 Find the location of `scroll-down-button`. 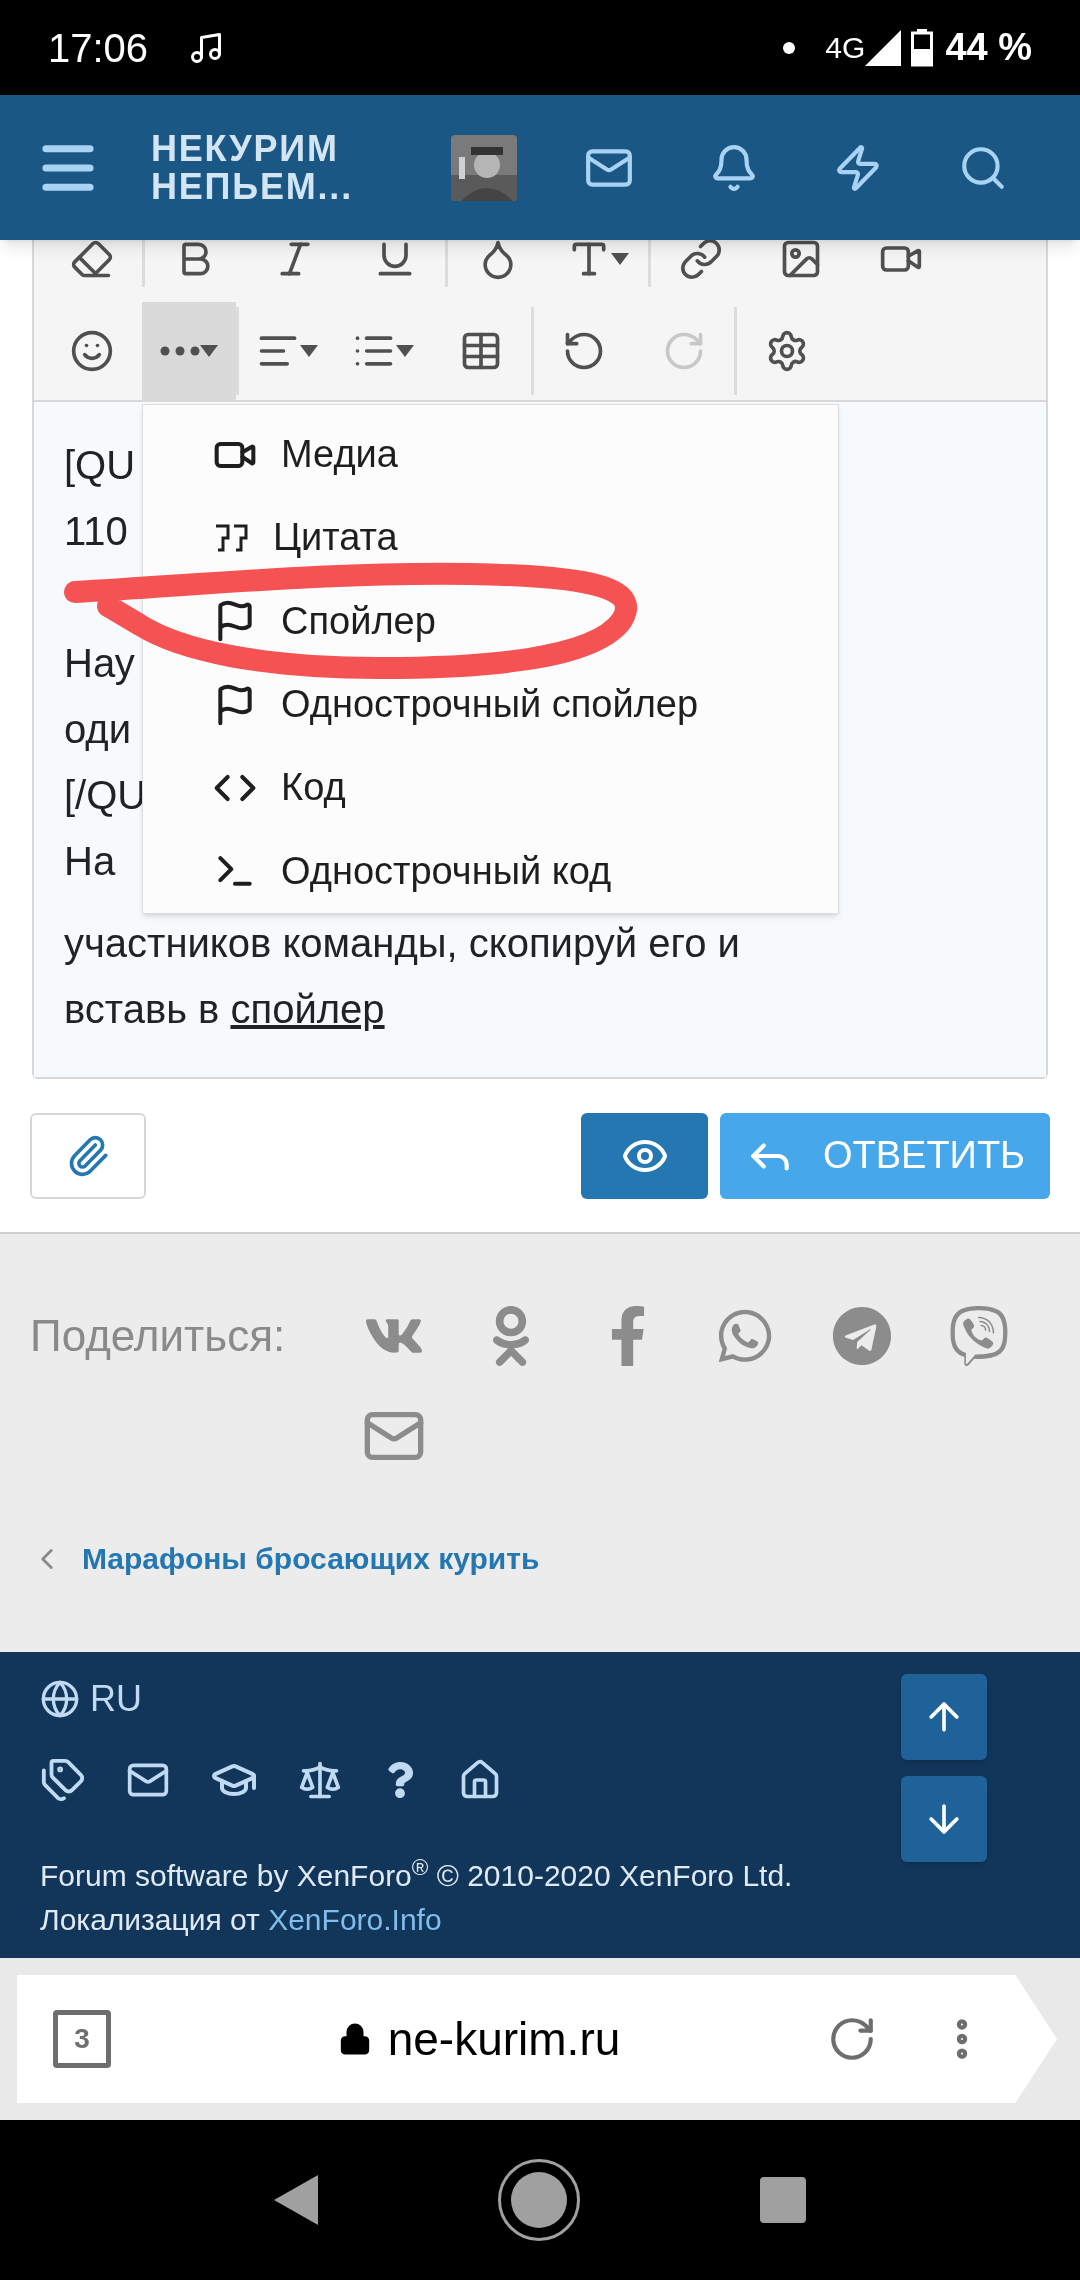

scroll-down-button is located at coordinates (944, 1819).